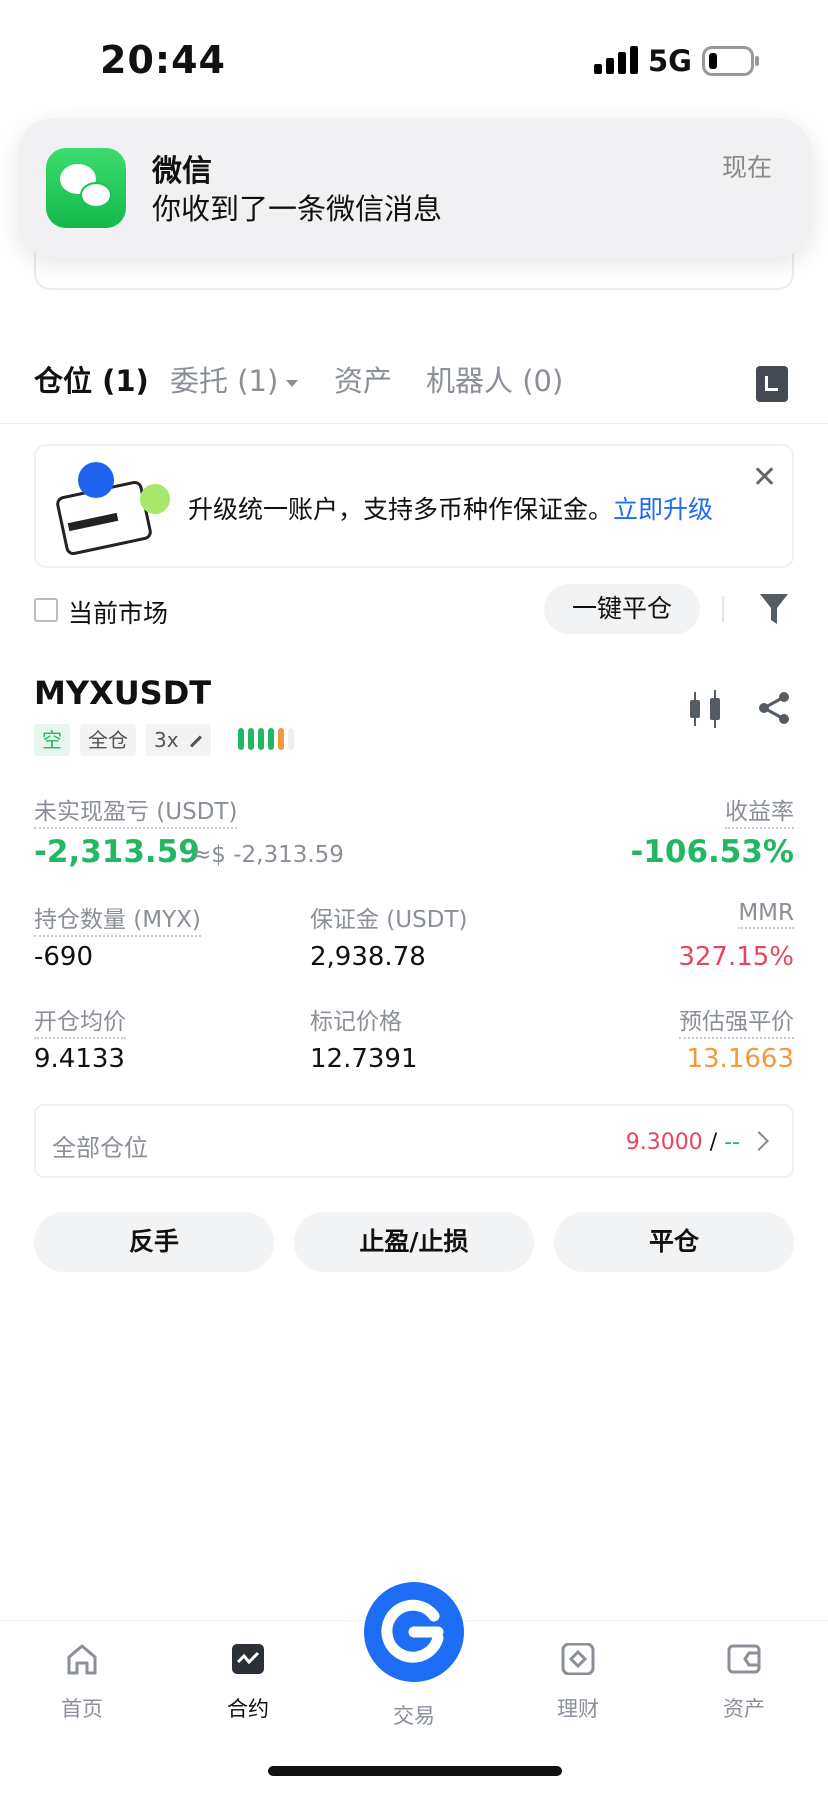 This screenshot has height=1796, width=828. I want to click on unrealized-pnl-label: 未实现盈亏 (USDT), so click(136, 810).